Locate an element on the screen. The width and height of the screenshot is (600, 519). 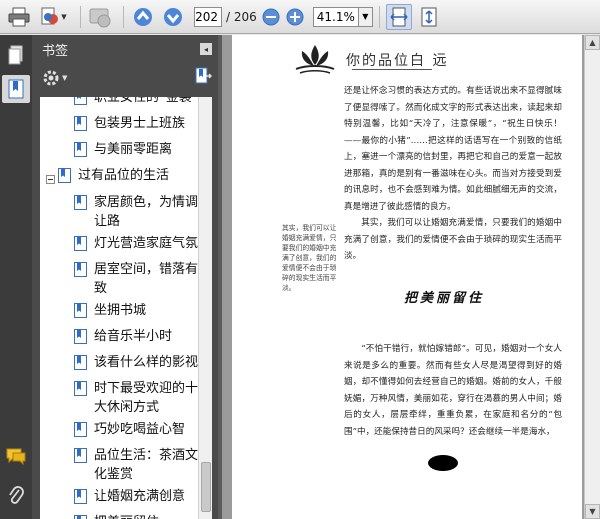
bookmark-item: 品位生活：茶酒文化鉴赏 is located at coordinates (122, 465).